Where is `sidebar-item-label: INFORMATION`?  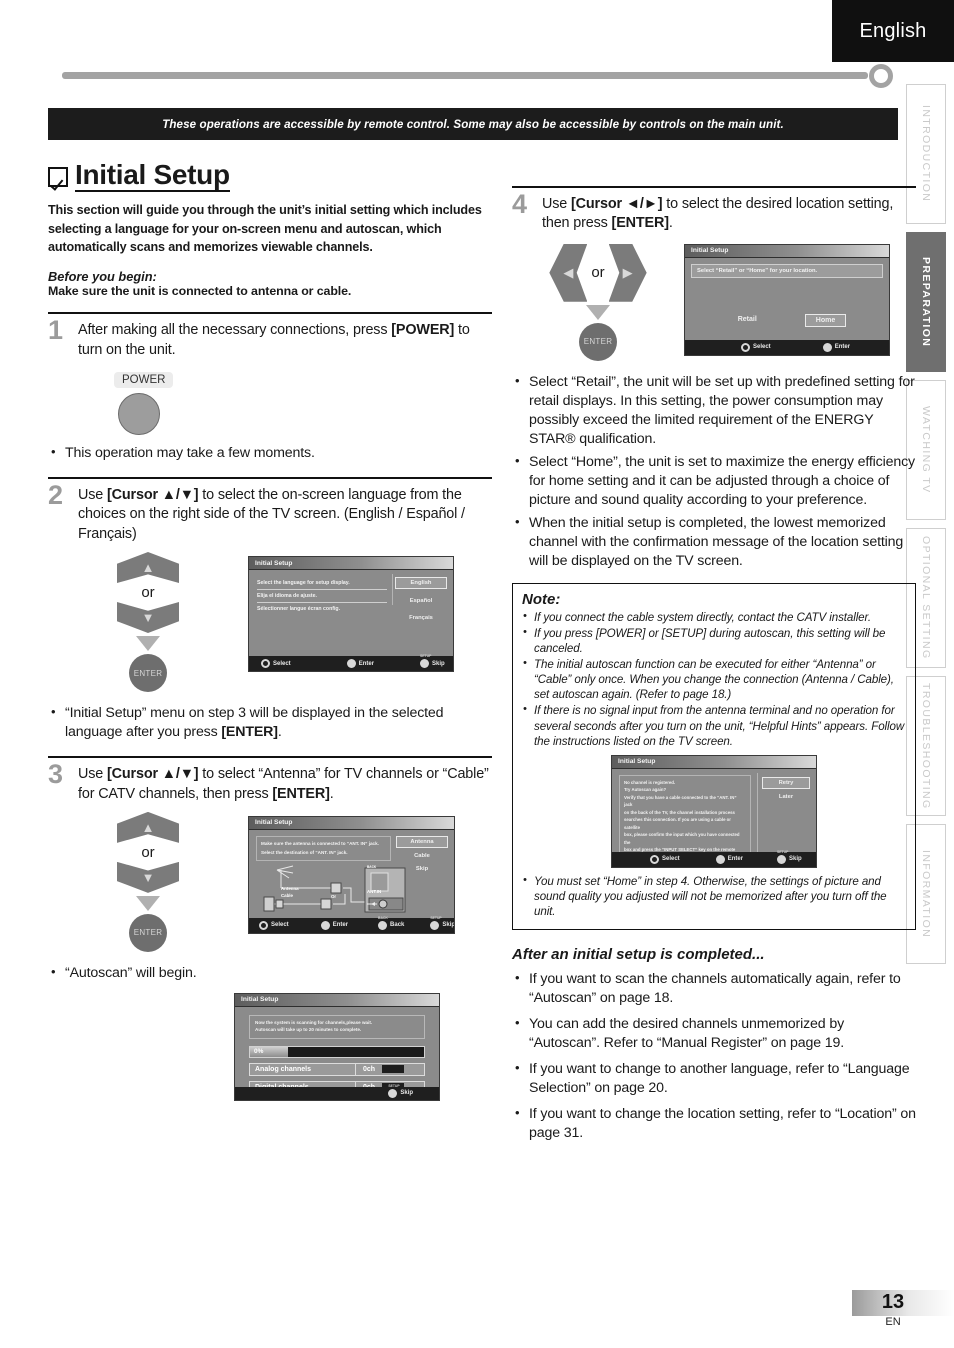 sidebar-item-label: INFORMATION is located at coordinates (926, 894).